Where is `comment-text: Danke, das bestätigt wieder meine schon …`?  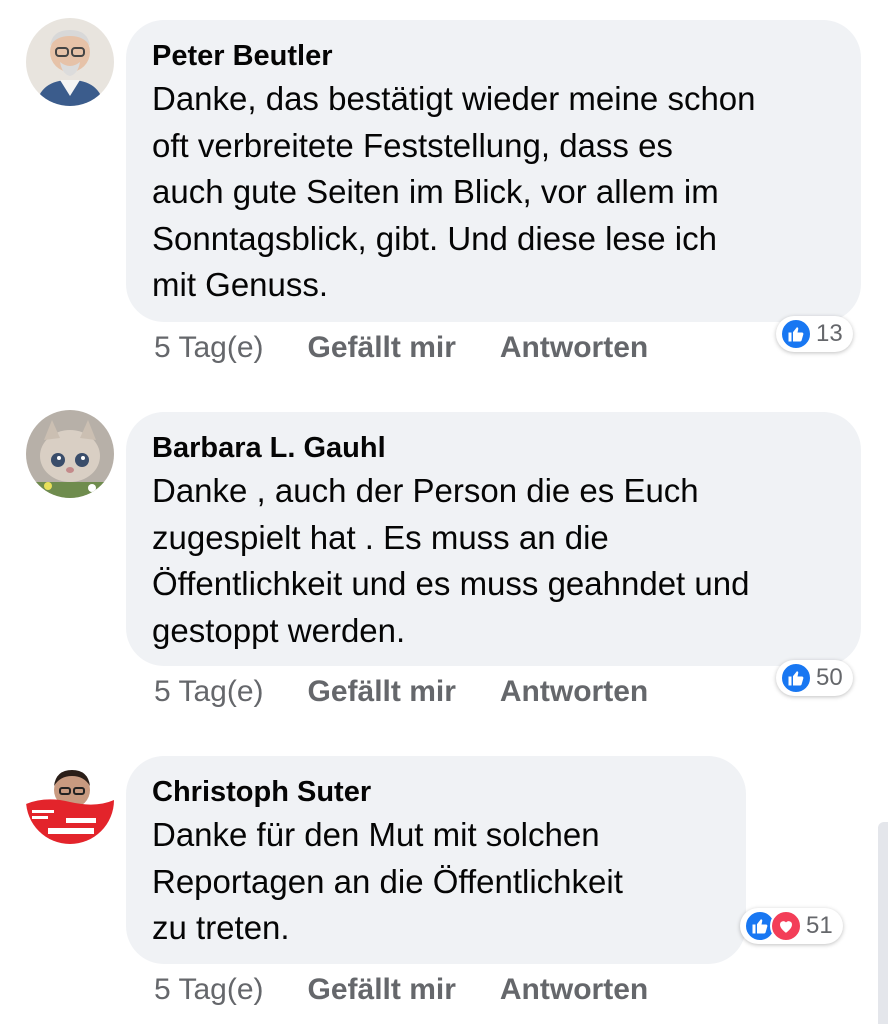
comment-text: Danke, das bestätigt wieder meine schon … is located at coordinates (454, 191).